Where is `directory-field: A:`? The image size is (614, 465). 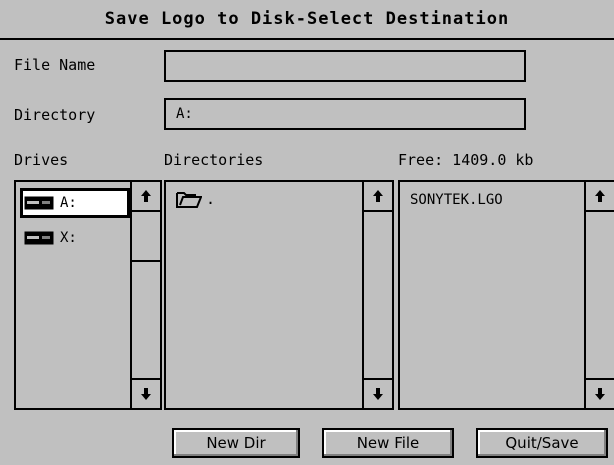 directory-field: A: is located at coordinates (345, 114).